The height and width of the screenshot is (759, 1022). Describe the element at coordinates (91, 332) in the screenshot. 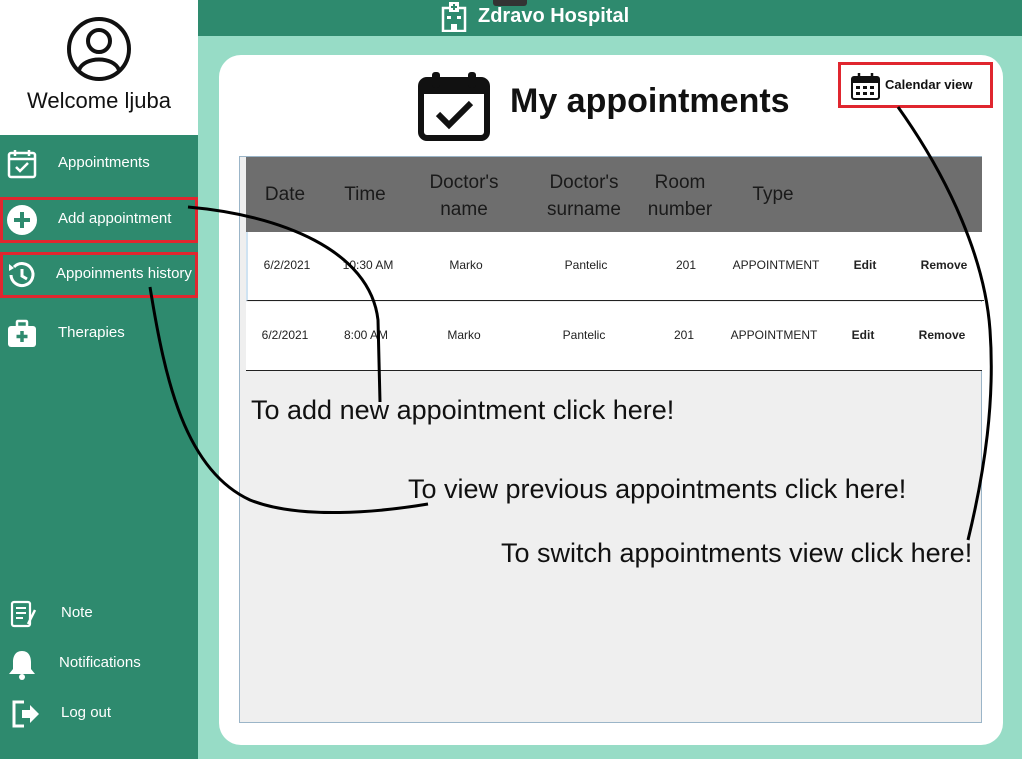

I see `sidebar-item-label: Therapies` at that location.